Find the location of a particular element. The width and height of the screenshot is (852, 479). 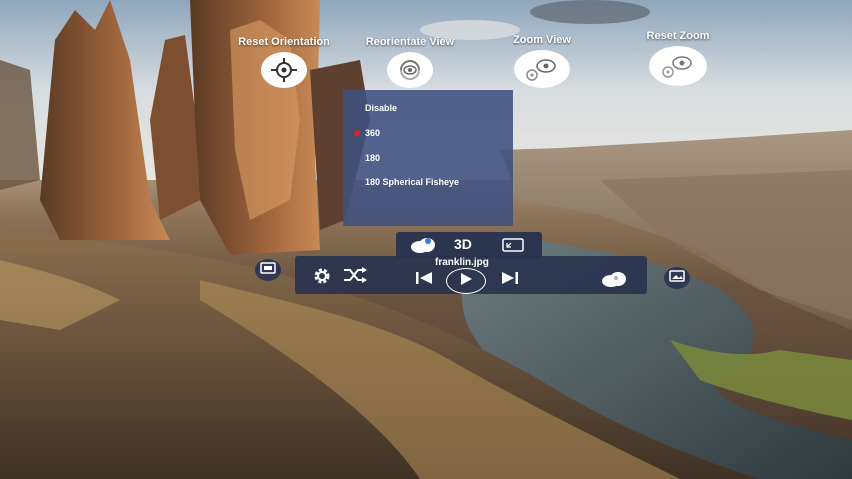

crosshair-eye-icon is located at coordinates (284, 70).